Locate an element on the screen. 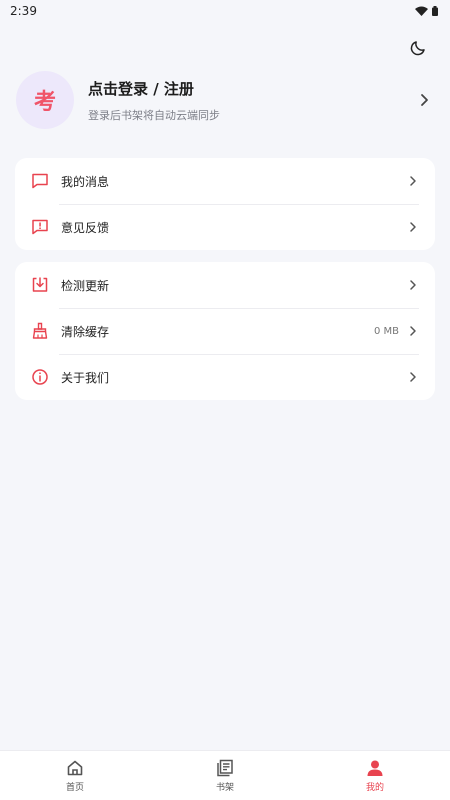  tab-mine: 我的 is located at coordinates (375, 775).